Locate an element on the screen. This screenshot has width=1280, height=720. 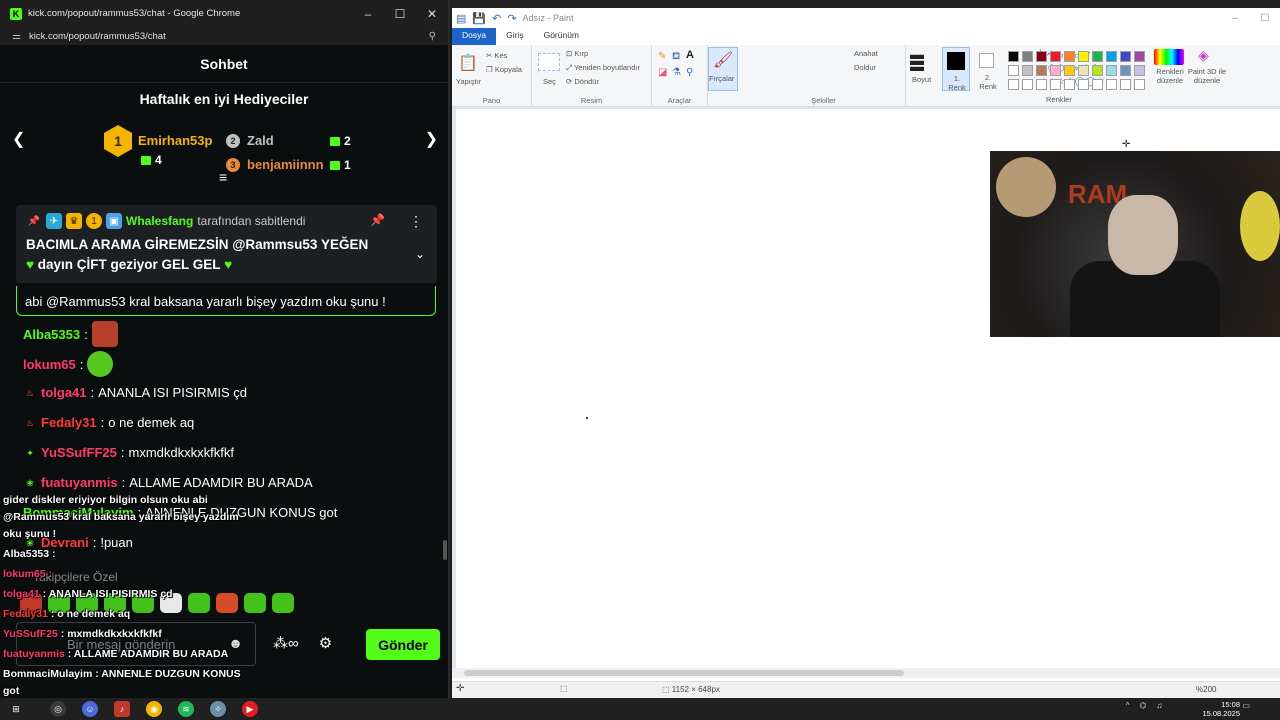
crop-button: ⊡ Kırp is located at coordinates (577, 53).